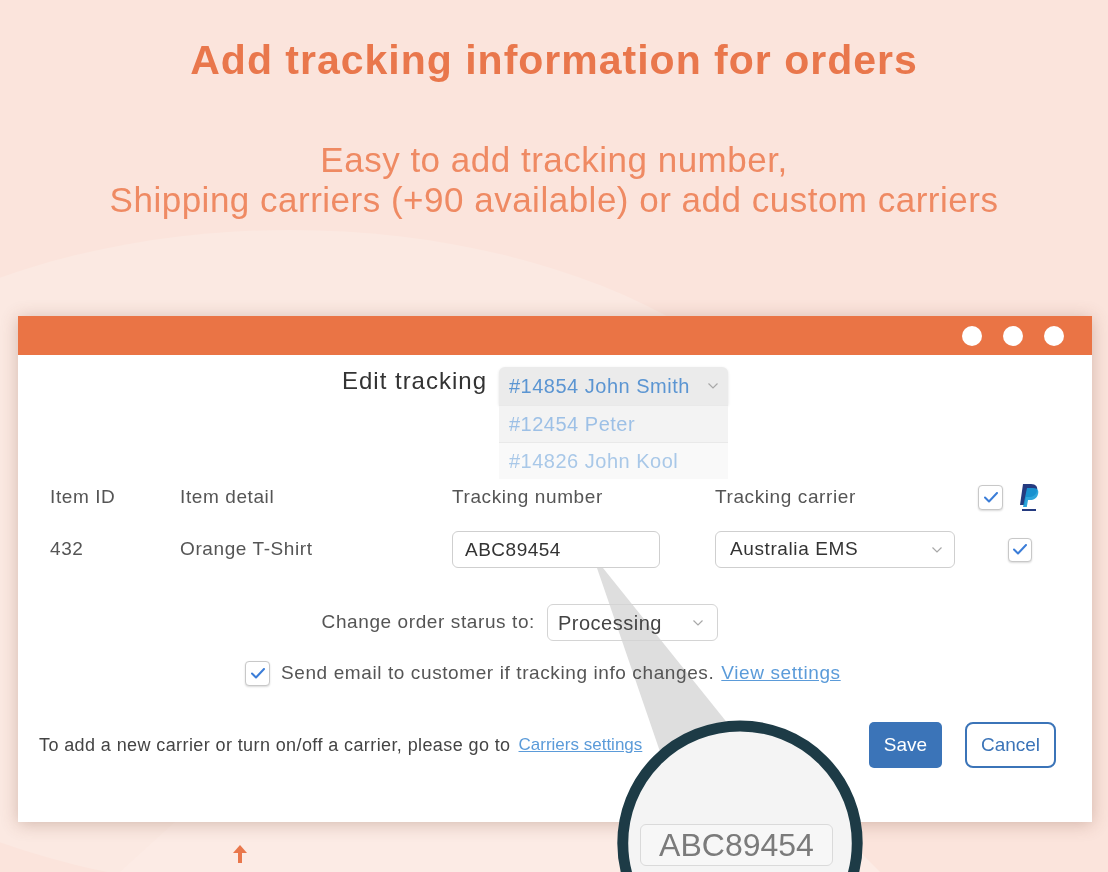  Describe the element at coordinates (498, 673) in the screenshot. I see `email-option-text: Send email to customer if tracking info changes.` at that location.